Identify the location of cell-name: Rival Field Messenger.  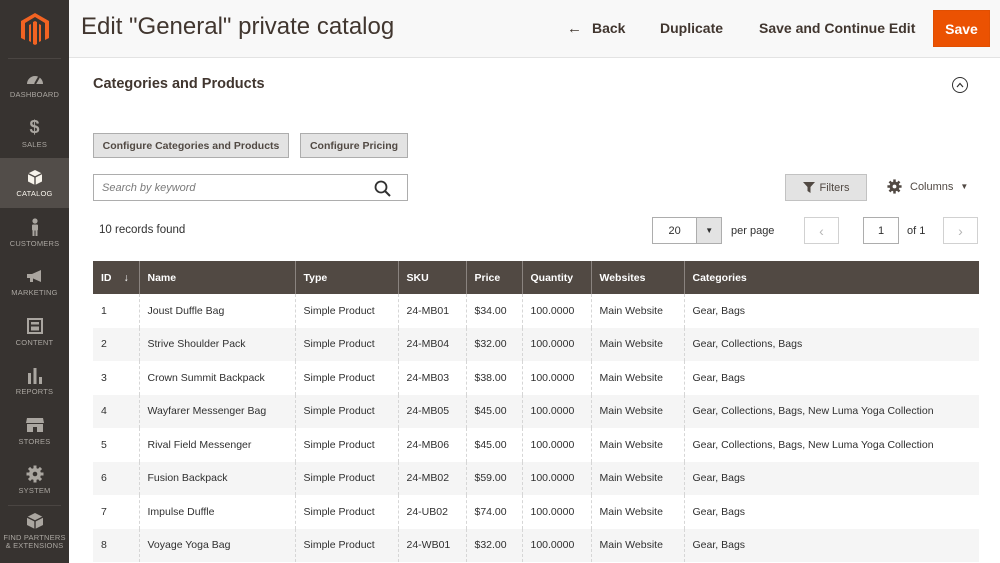
(216, 445).